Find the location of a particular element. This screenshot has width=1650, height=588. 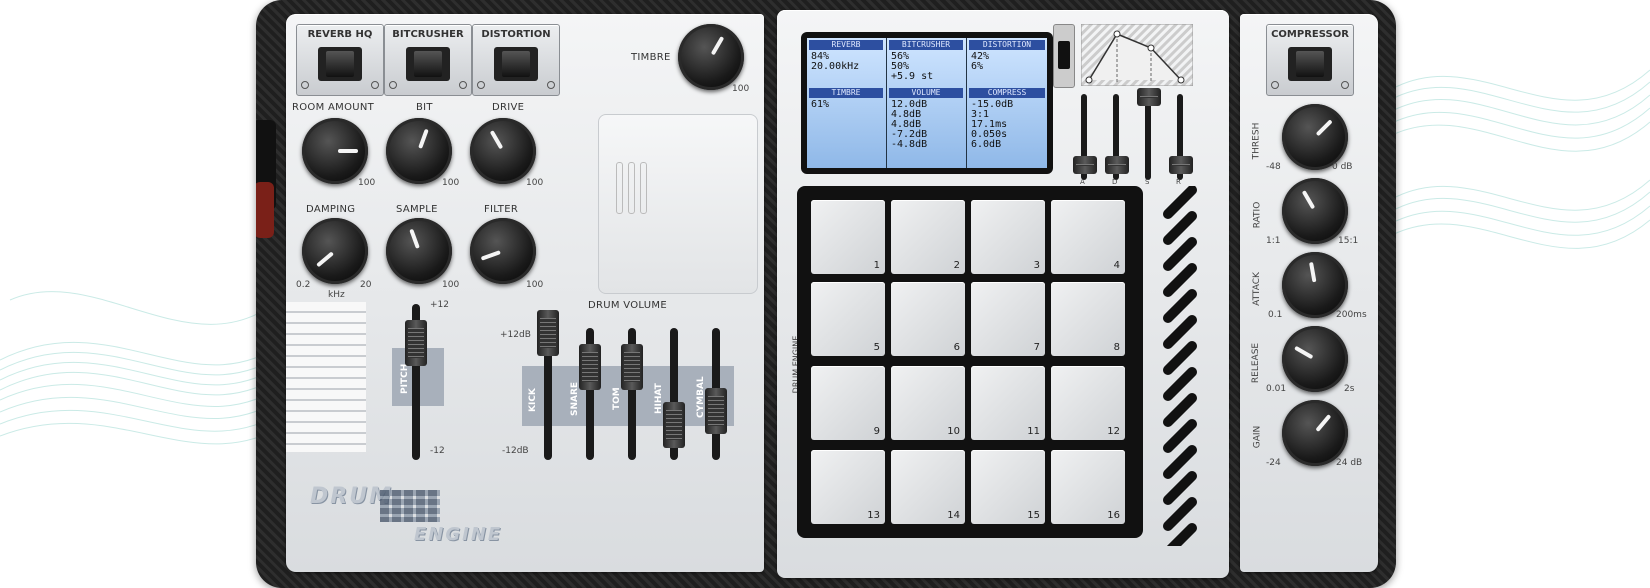

brand-line2: ENGINE is located at coordinates (458, 534).